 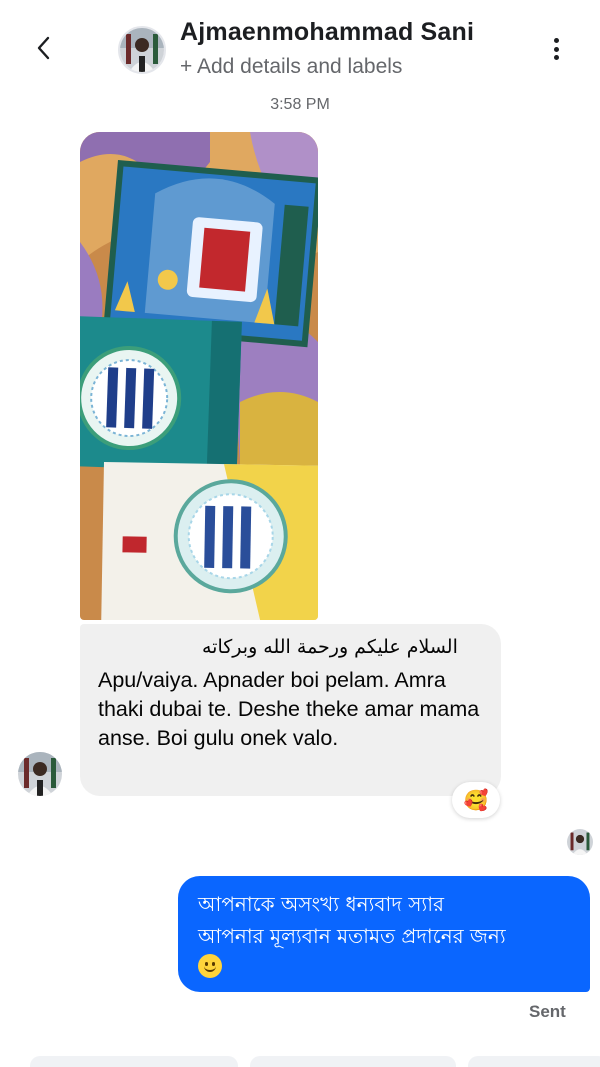 What do you see at coordinates (556, 40) in the screenshot?
I see `more-vertical-icon` at bounding box center [556, 40].